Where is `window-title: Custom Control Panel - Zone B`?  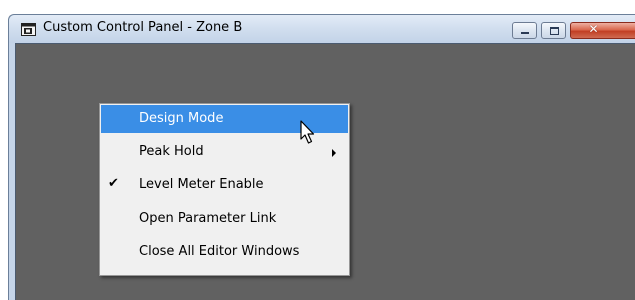 window-title: Custom Control Panel - Zone B is located at coordinates (143, 27).